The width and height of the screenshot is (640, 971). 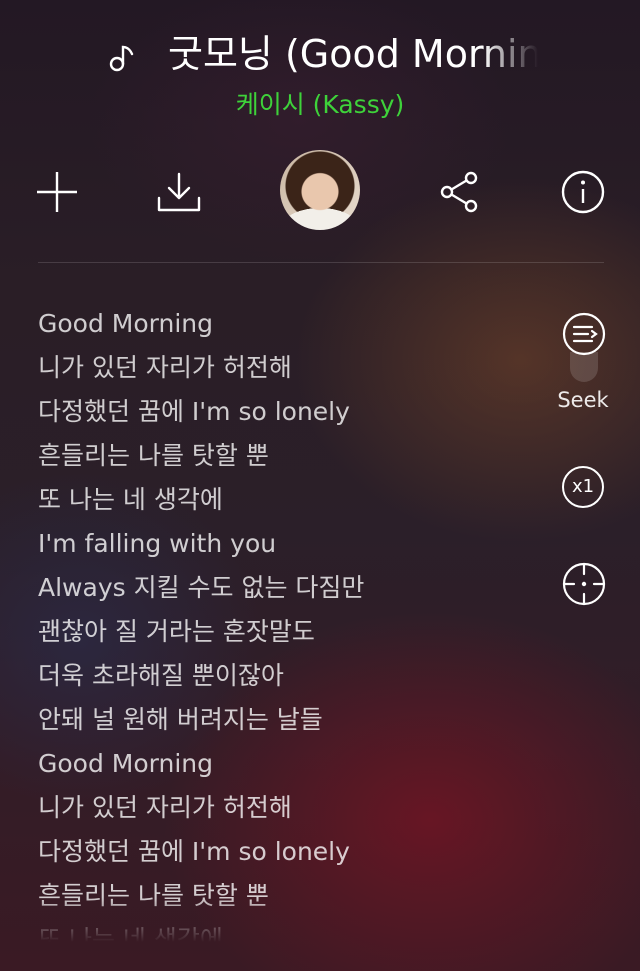 I want to click on info-button, so click(x=583, y=192).